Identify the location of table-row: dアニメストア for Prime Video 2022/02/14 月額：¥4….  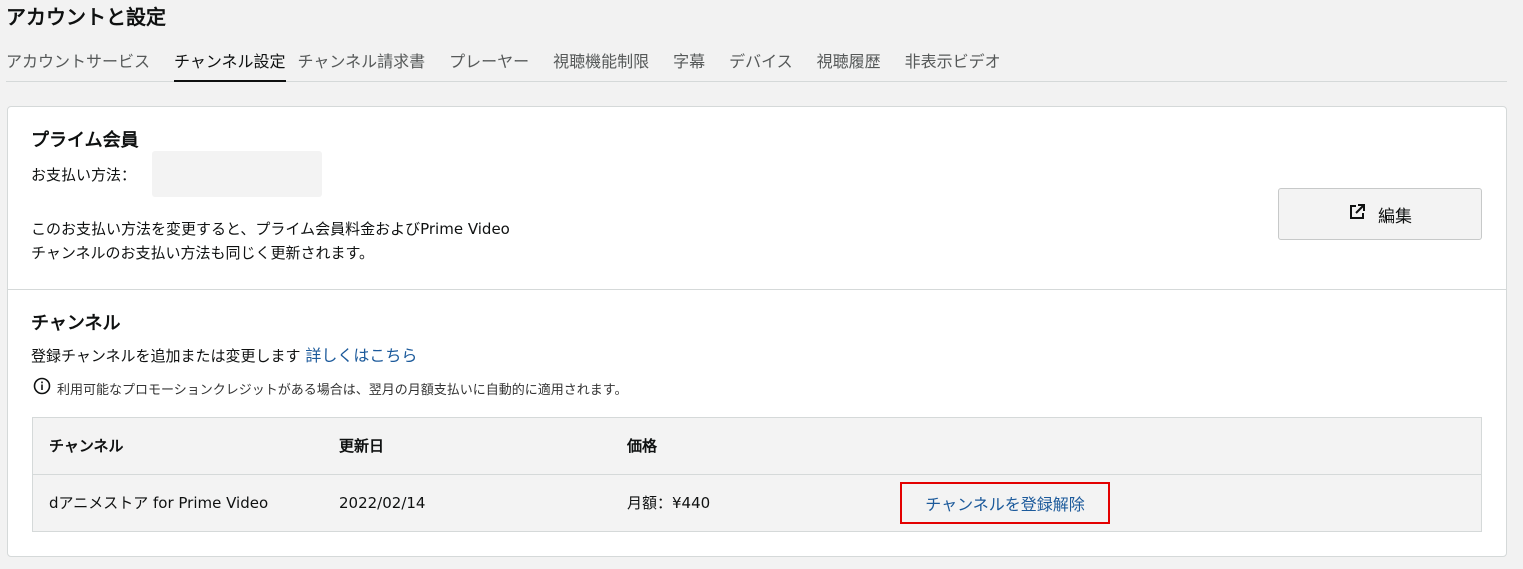
(757, 503).